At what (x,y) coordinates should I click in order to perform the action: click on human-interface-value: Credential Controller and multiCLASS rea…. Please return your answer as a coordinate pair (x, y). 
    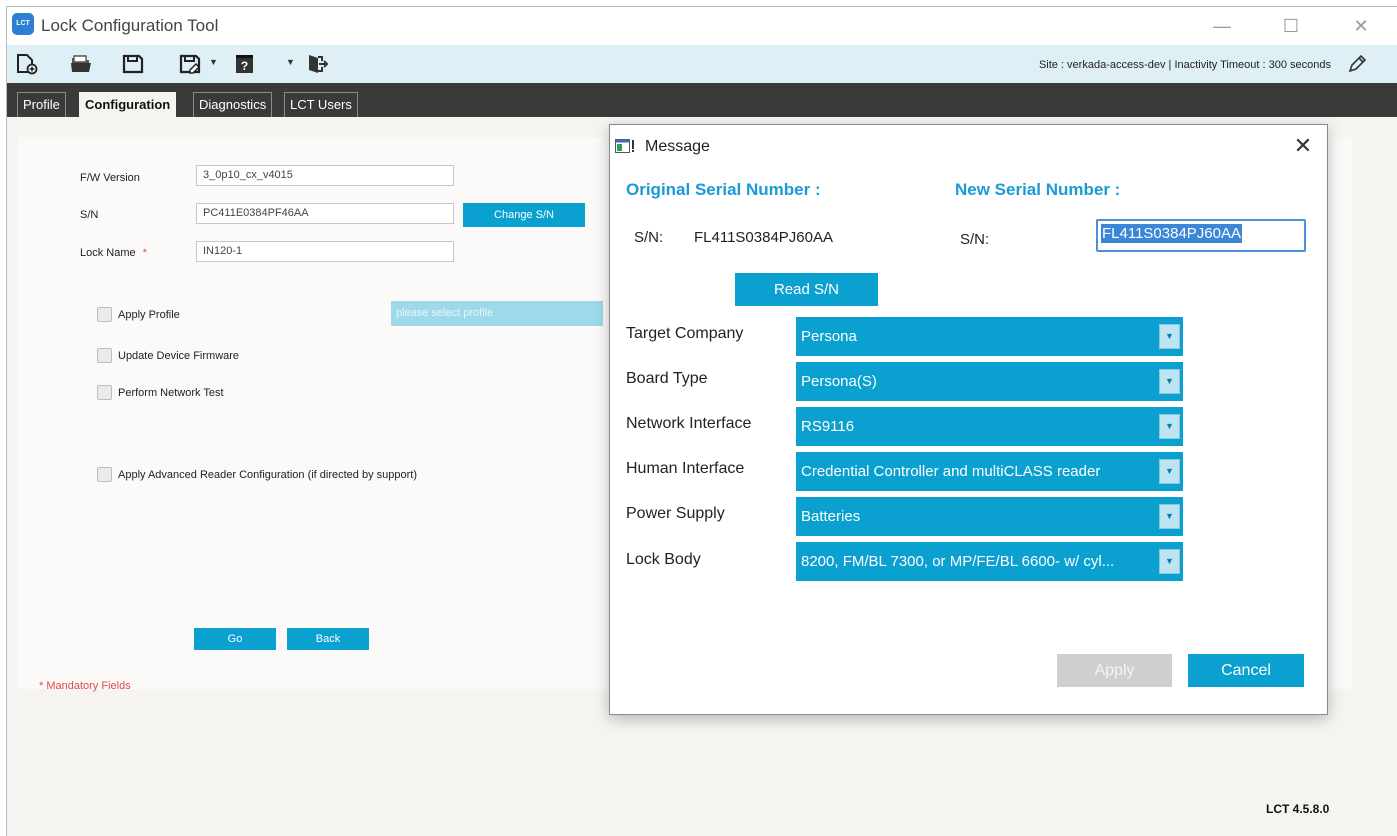
    Looking at the image, I should click on (951, 471).